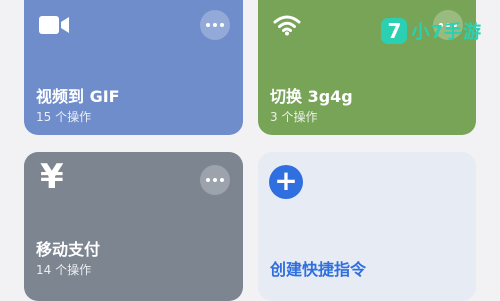  What do you see at coordinates (294, 117) in the screenshot?
I see `shortcut-action-count: 3 个操作` at bounding box center [294, 117].